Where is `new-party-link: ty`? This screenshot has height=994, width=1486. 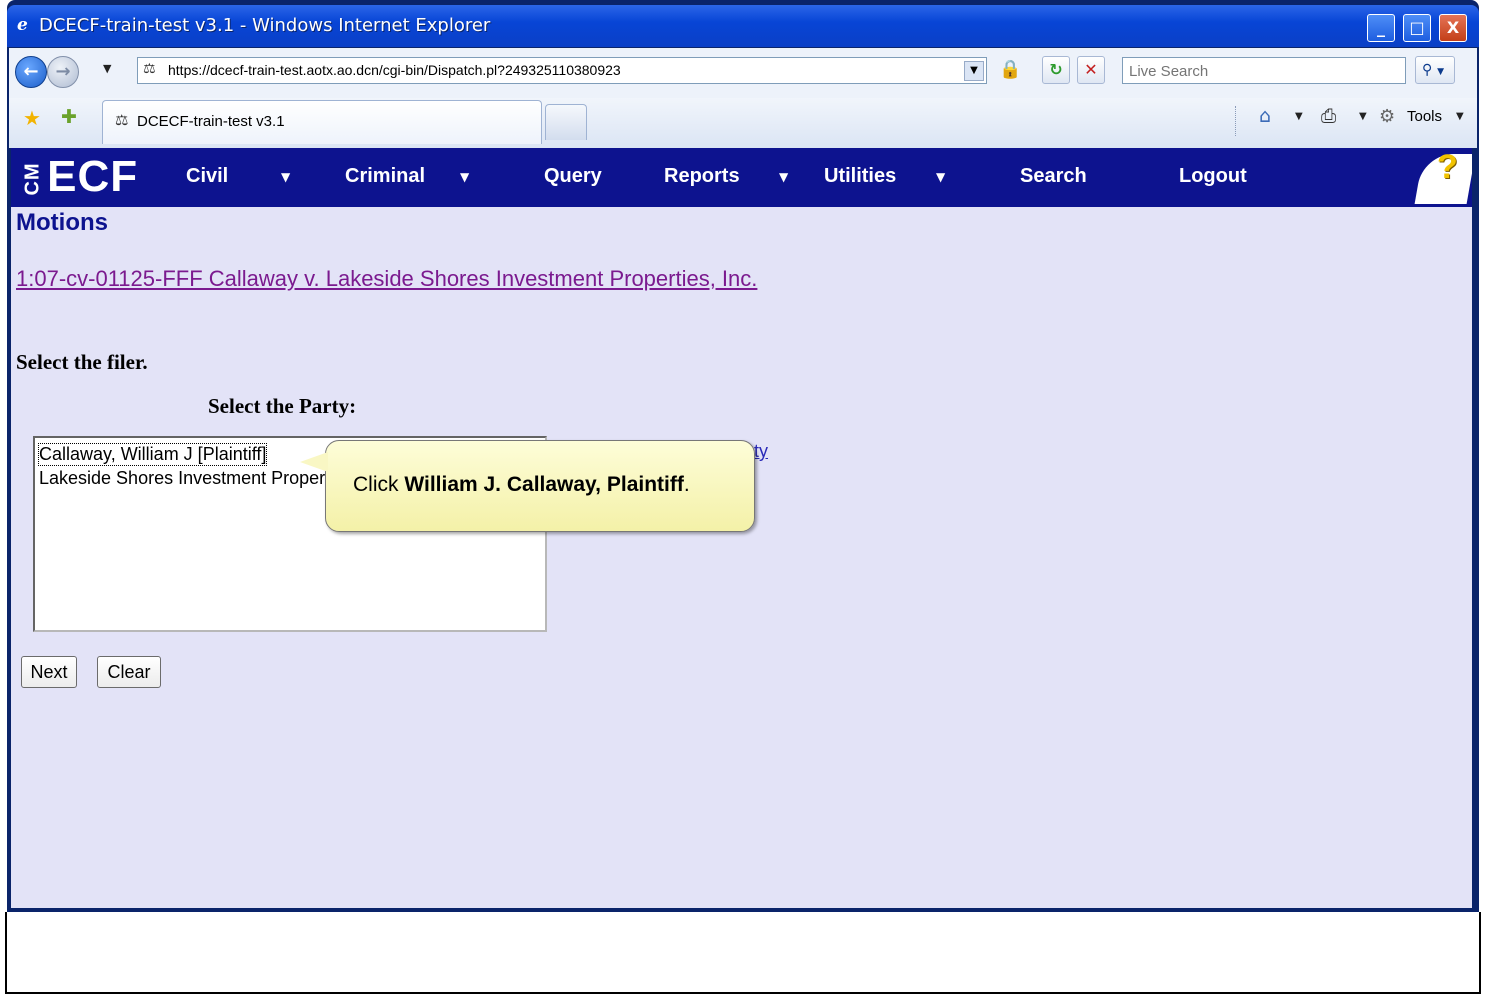 new-party-link: ty is located at coordinates (761, 451).